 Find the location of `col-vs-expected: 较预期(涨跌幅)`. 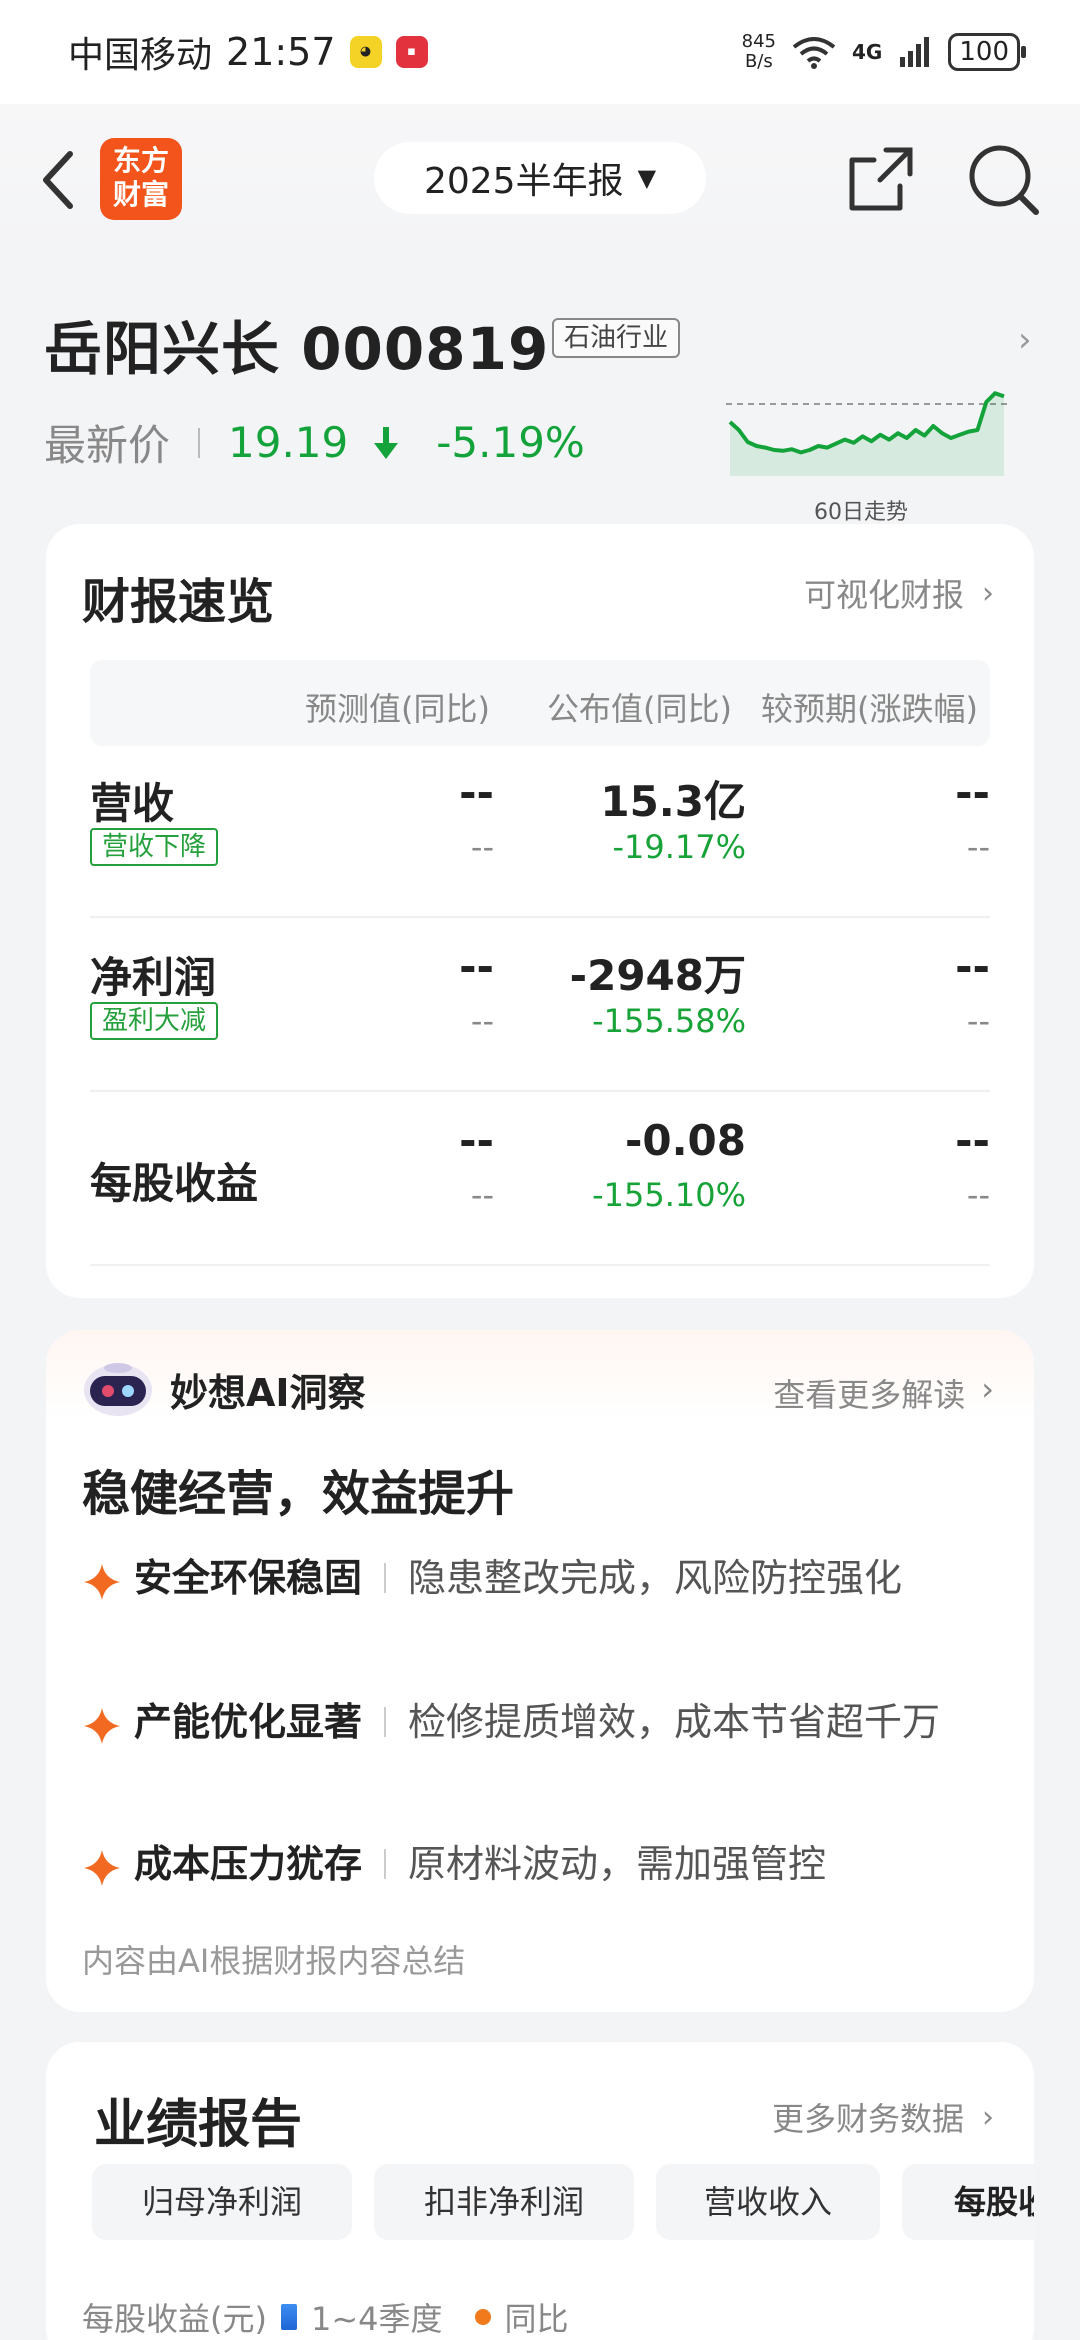

col-vs-expected: 较预期(涨跌幅) is located at coordinates (869, 709).